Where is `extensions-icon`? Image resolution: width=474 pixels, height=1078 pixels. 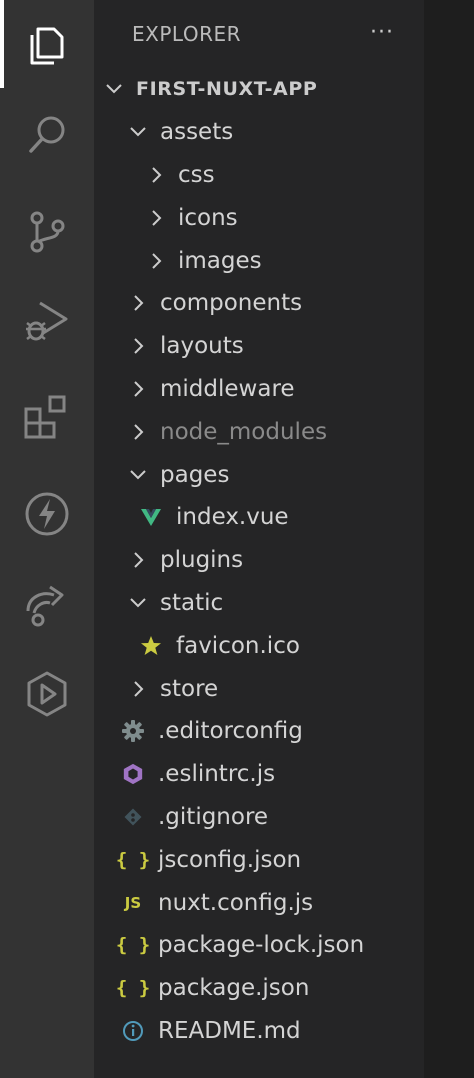 extensions-icon is located at coordinates (47, 418).